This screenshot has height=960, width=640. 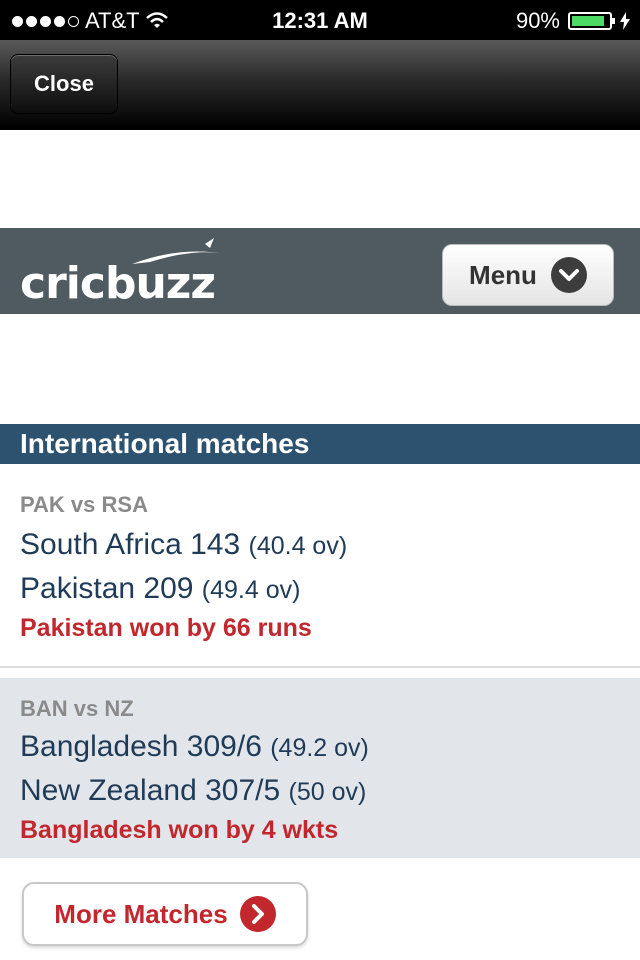 What do you see at coordinates (141, 746) in the screenshot?
I see `team-score: Bangladesh 309/6` at bounding box center [141, 746].